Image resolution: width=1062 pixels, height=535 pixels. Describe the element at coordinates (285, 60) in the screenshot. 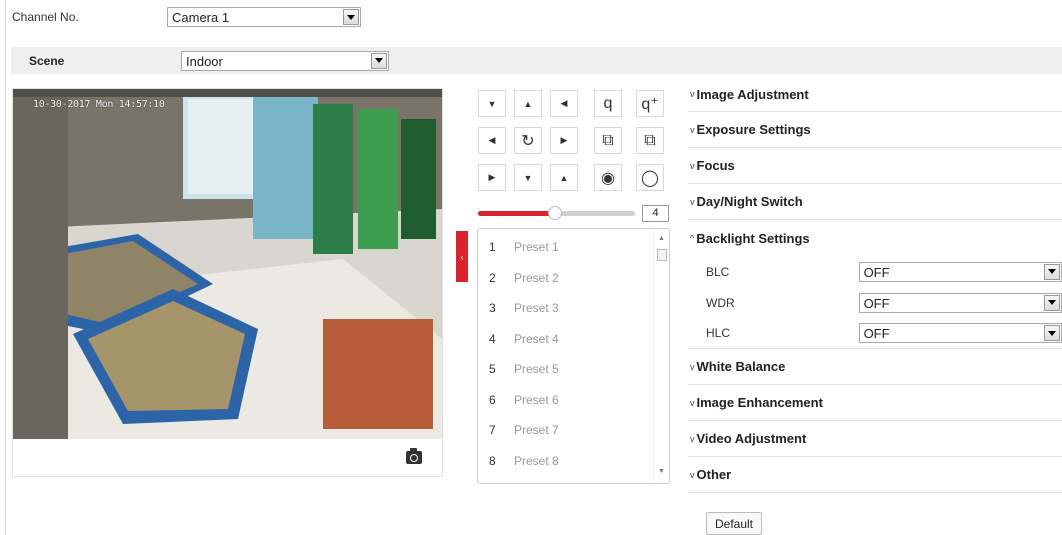

I see `scene-select: Indoor` at that location.